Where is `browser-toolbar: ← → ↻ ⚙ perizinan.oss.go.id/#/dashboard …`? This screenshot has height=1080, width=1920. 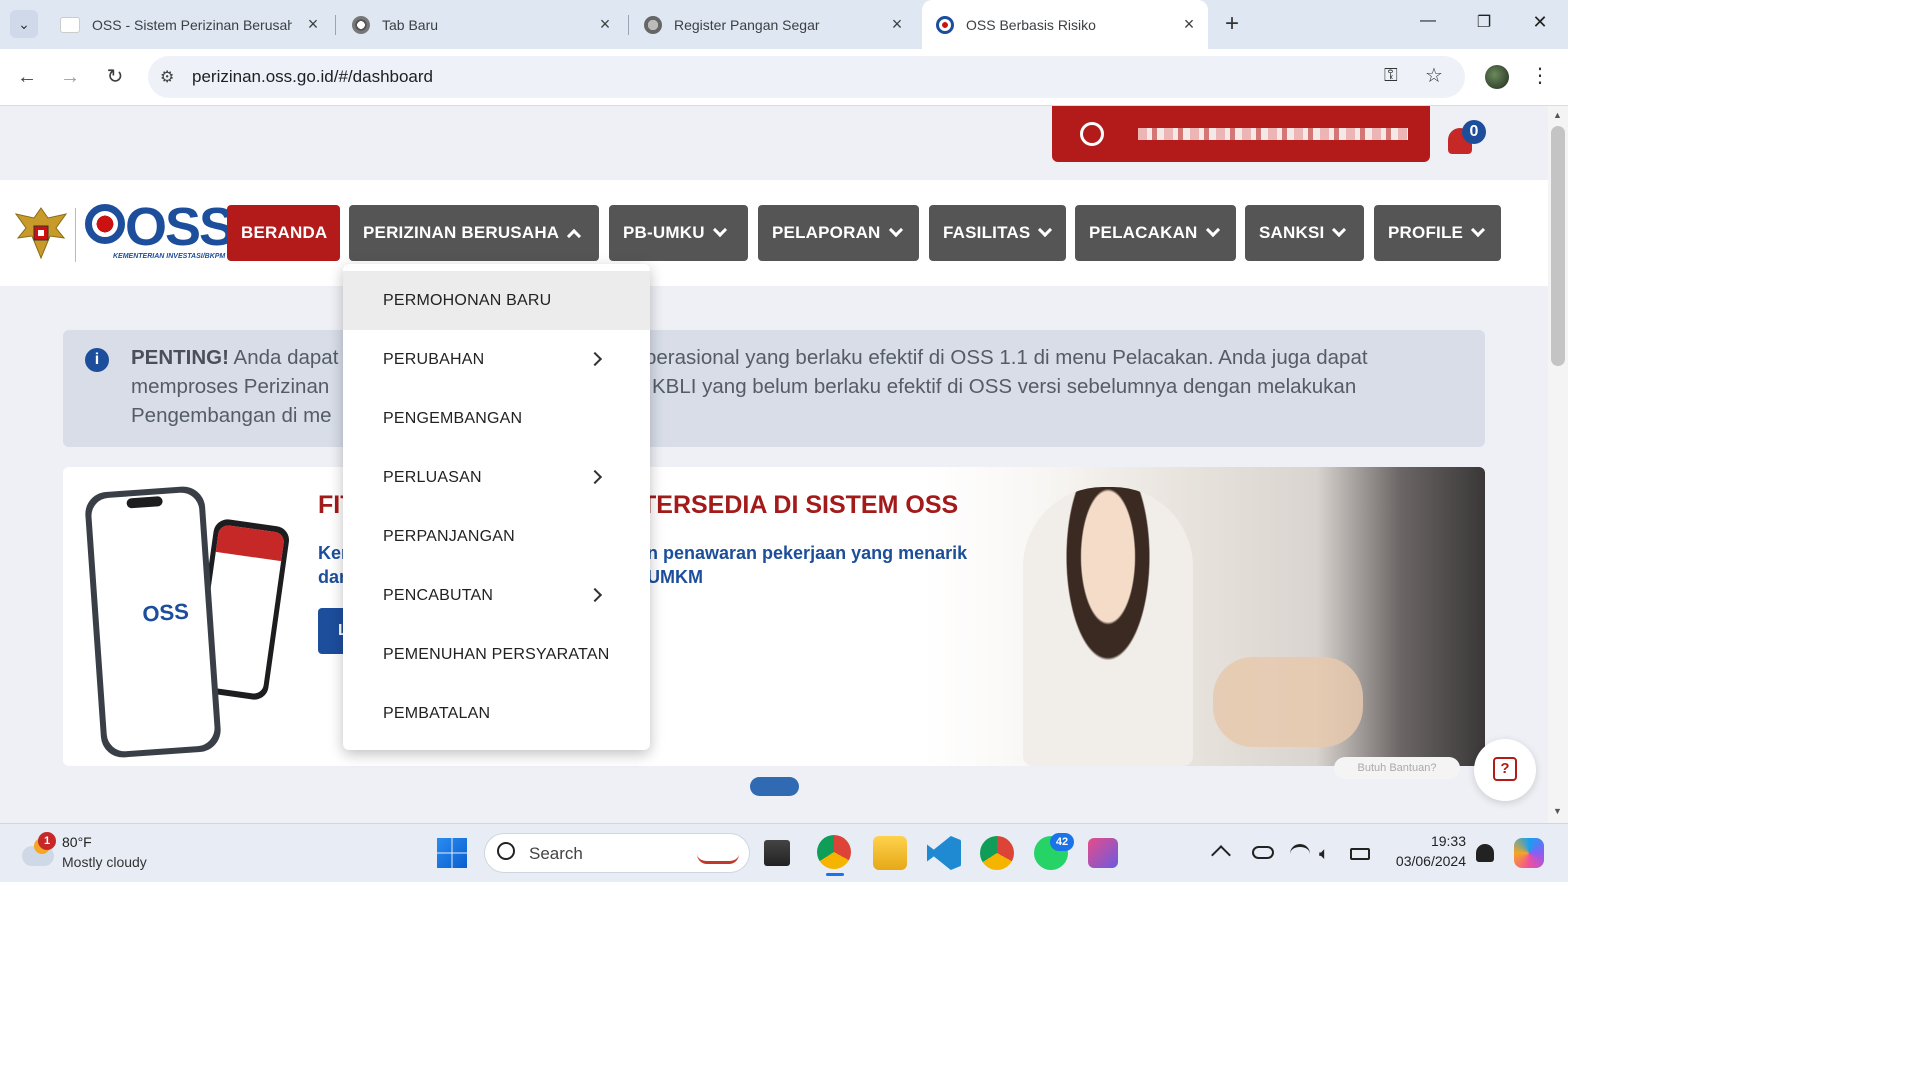
browser-toolbar: ← → ↻ ⚙ perizinan.oss.go.id/#/dashboard … is located at coordinates (784, 77).